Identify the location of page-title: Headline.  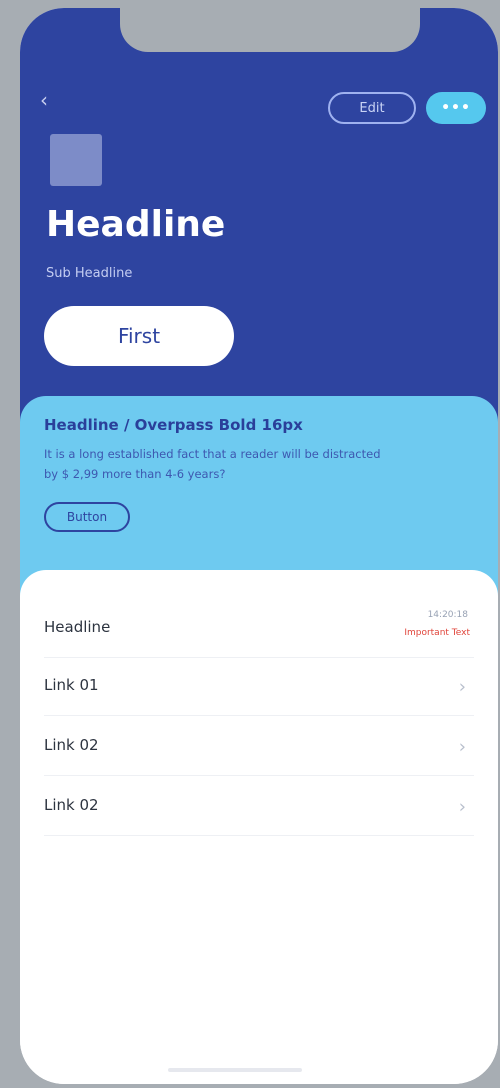
(136, 224).